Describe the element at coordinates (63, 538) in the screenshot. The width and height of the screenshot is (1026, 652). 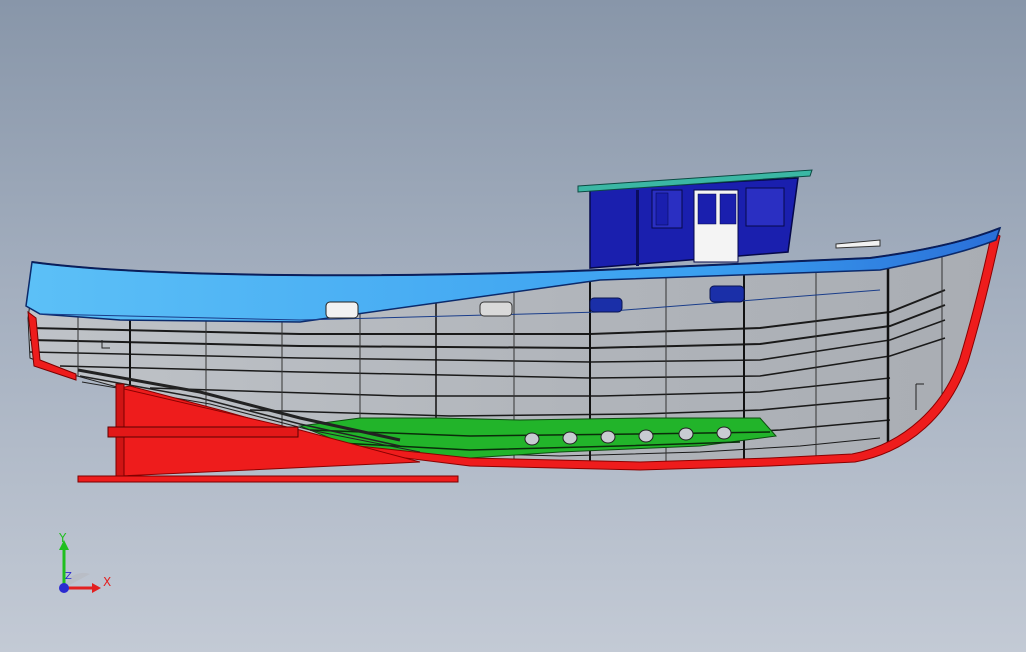
I see `y-axis-label: Y` at that location.